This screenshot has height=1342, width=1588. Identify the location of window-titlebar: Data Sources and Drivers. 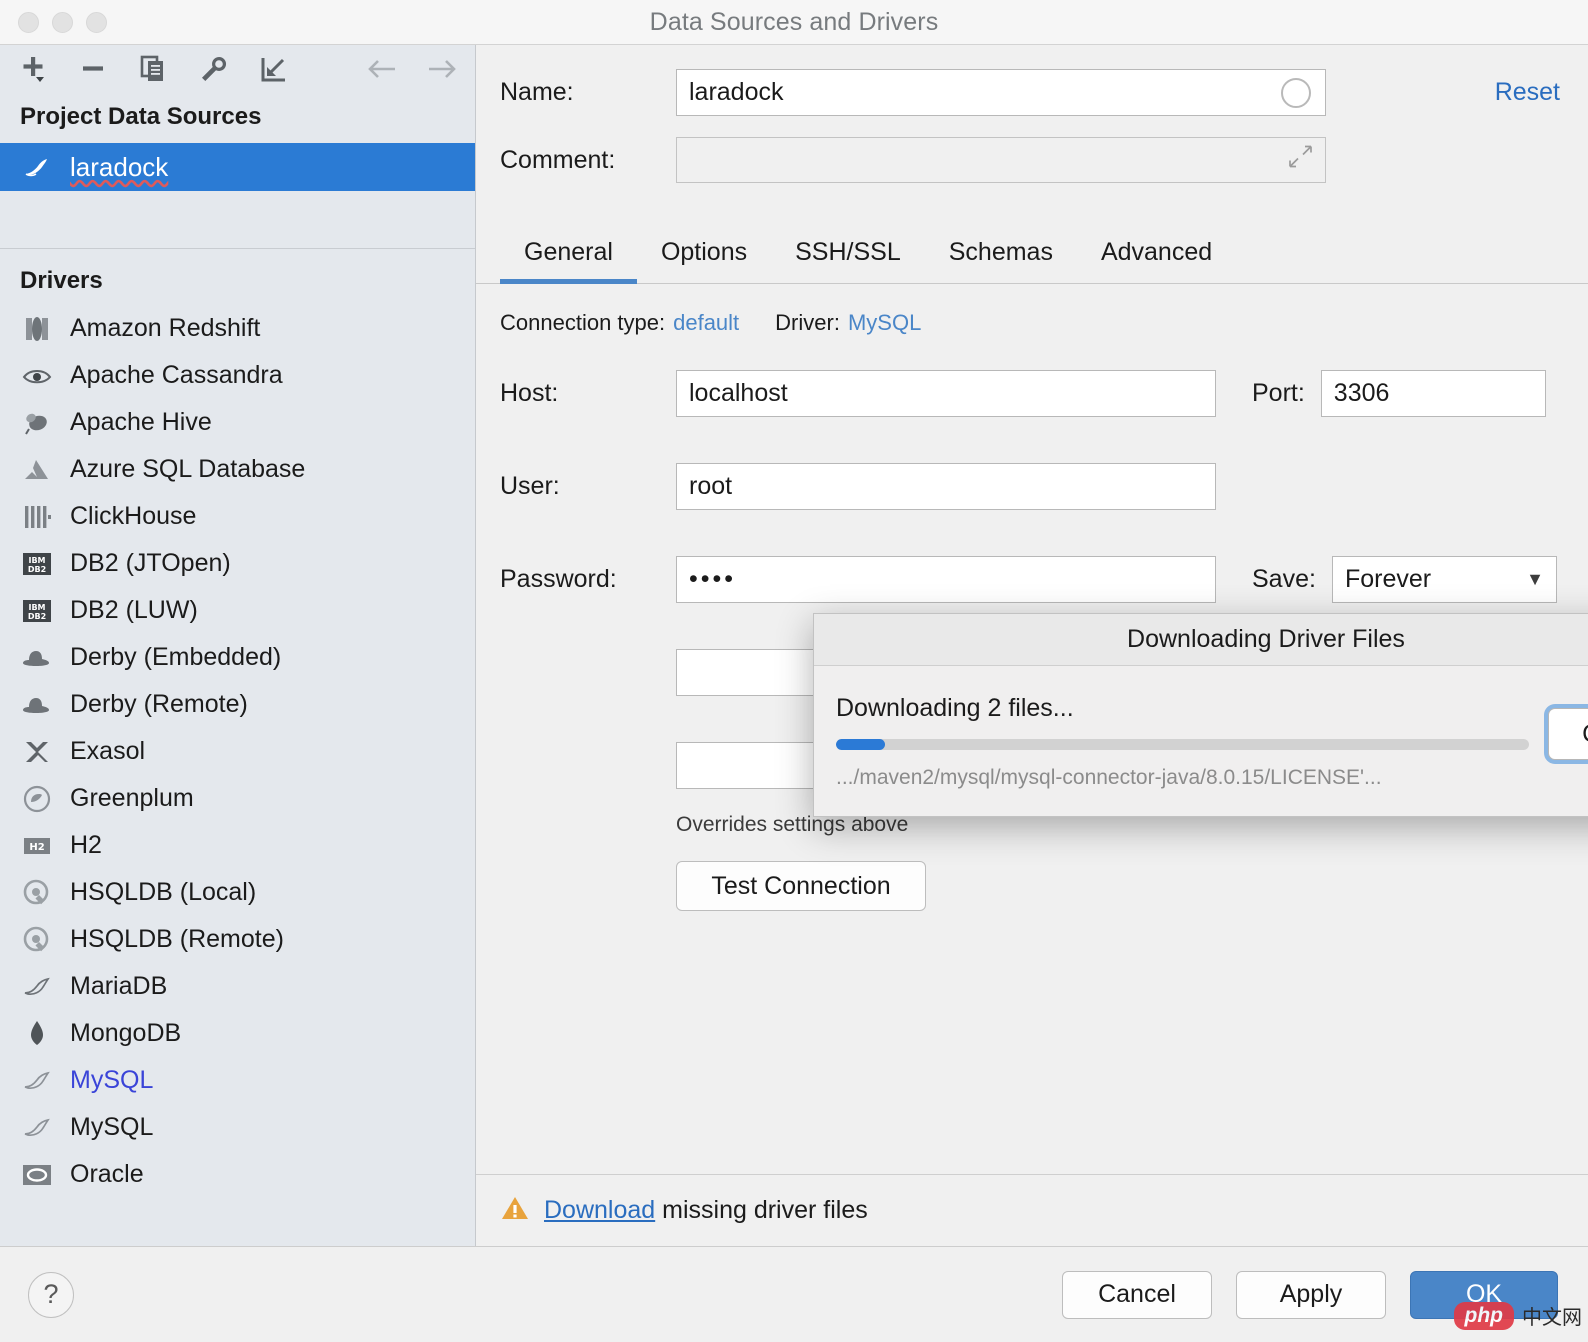
(794, 22).